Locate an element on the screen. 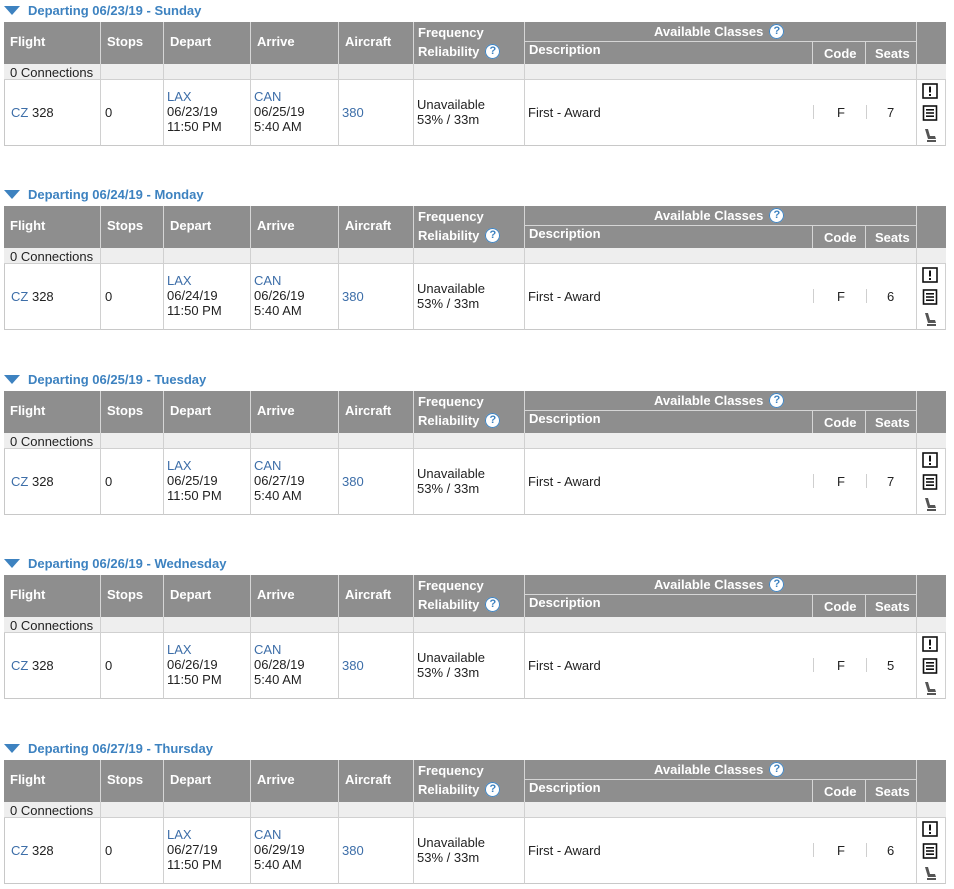 The height and width of the screenshot is (889, 954). day-header-toggle: Departing 06/25/19 - Tuesday is located at coordinates (105, 379).